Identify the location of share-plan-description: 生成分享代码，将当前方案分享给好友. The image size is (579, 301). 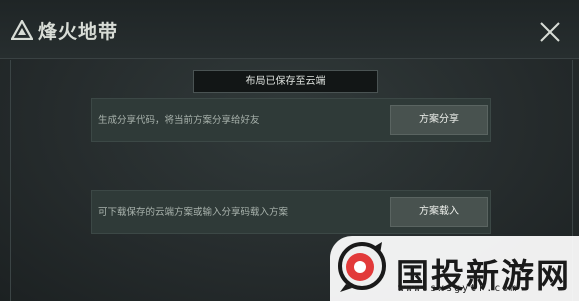
(179, 120).